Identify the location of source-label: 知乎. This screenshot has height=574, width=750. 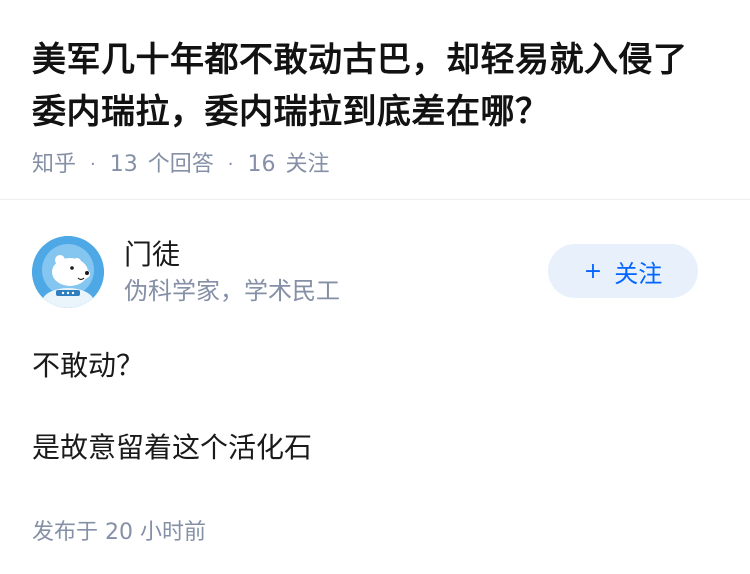
(54, 165).